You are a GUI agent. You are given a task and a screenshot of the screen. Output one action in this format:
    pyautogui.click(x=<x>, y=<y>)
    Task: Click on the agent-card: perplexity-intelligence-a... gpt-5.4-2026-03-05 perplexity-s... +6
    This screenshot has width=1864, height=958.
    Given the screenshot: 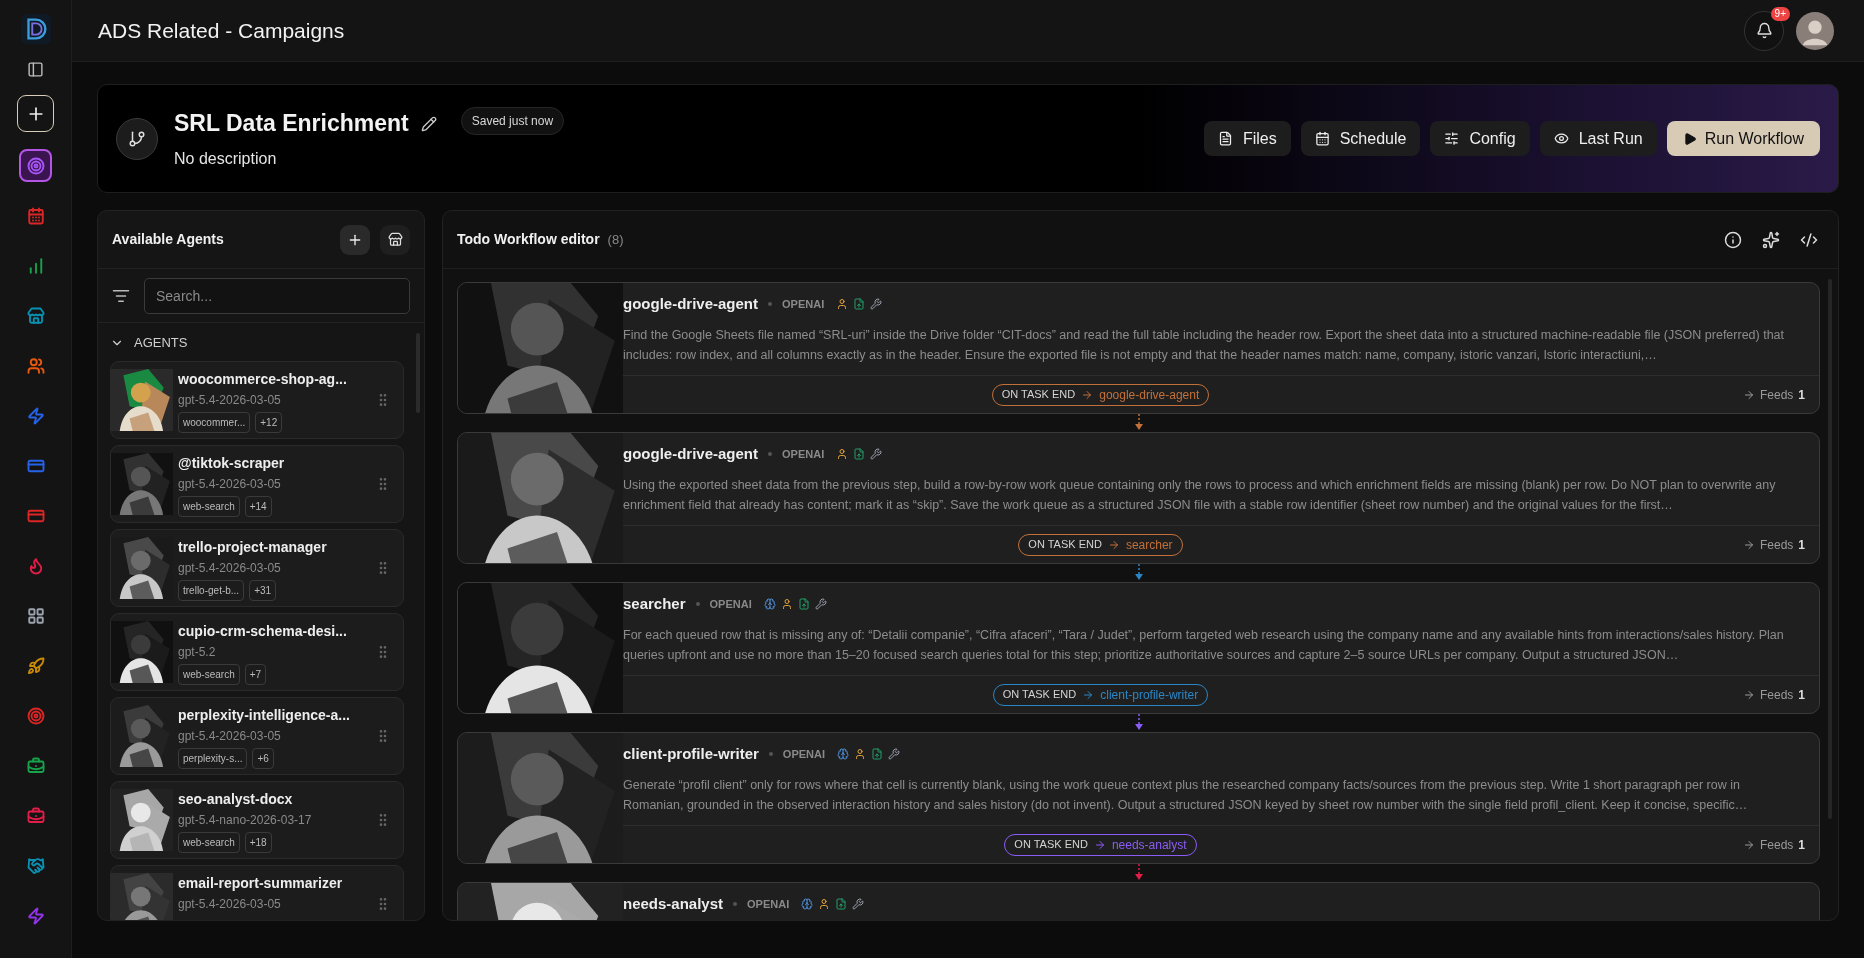 What is the action you would take?
    pyautogui.click(x=257, y=735)
    